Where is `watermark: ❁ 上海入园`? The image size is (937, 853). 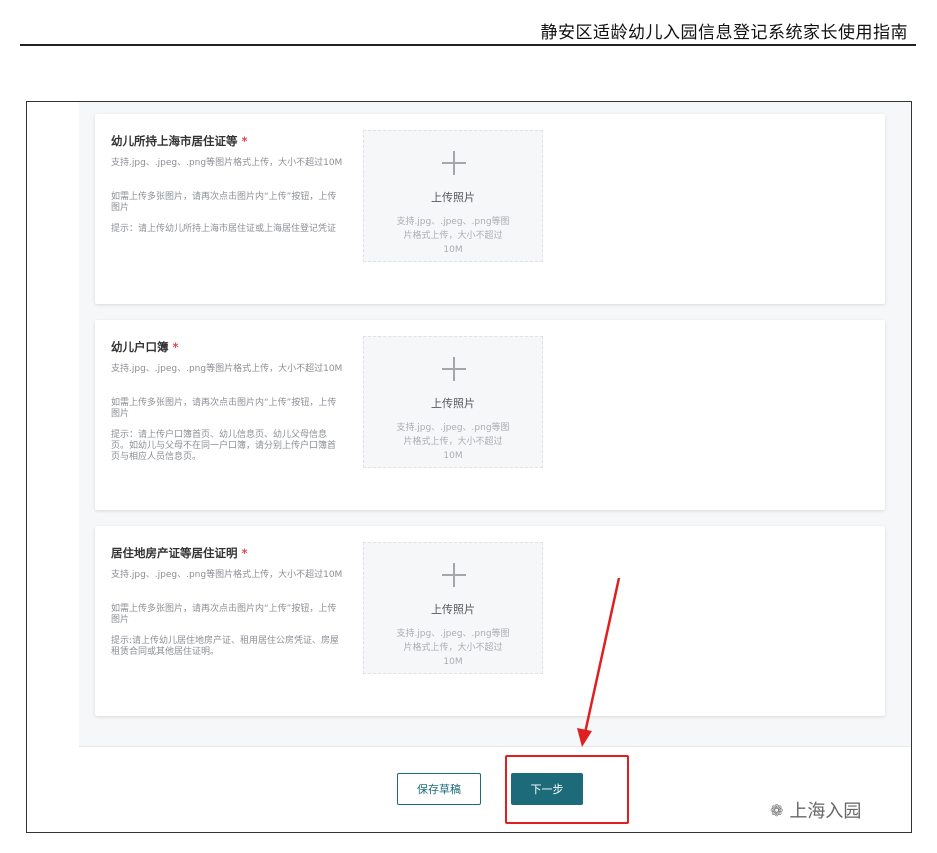 watermark: ❁ 上海入园 is located at coordinates (815, 810).